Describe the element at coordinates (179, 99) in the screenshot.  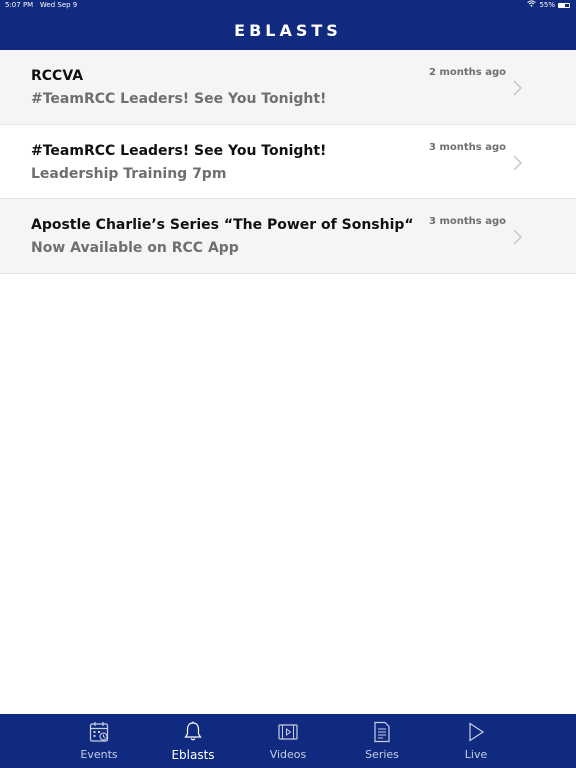
I see `eblast-subtitle: #TeamRCC Leaders! See You Tonight!` at that location.